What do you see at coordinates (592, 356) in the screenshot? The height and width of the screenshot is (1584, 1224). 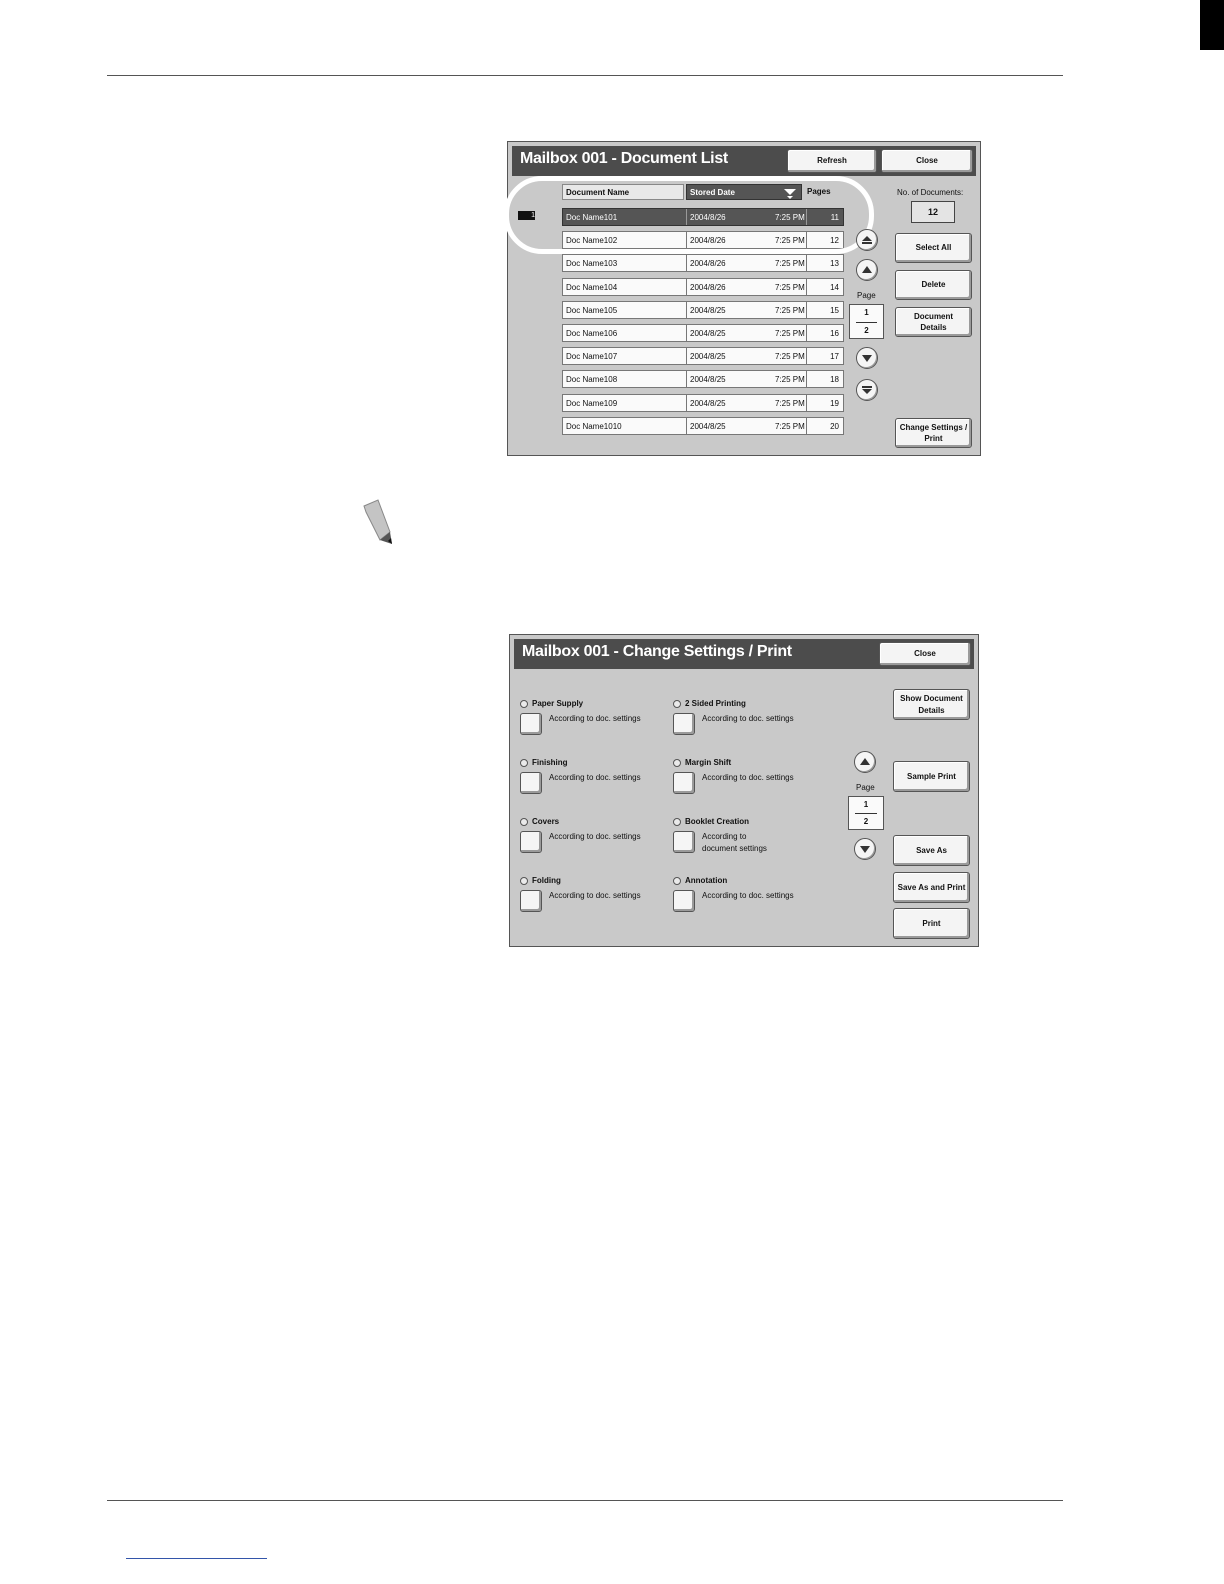 I see `document-name-cell: Doc Name107` at bounding box center [592, 356].